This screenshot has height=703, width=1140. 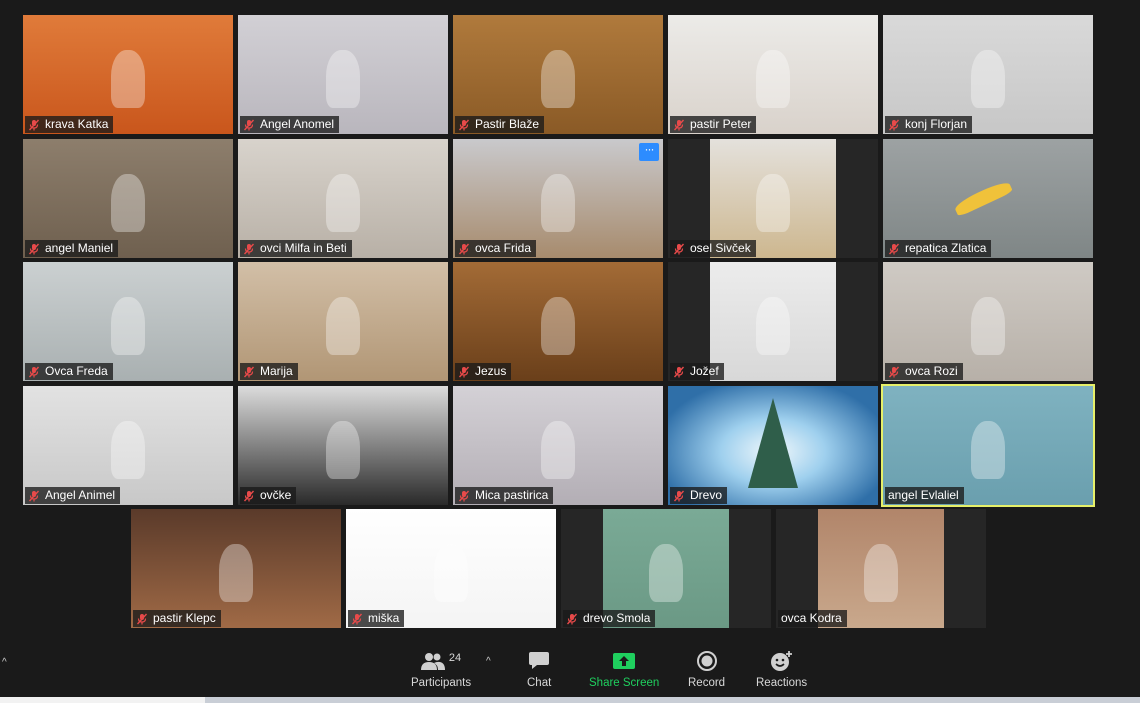 I want to click on participant-name: ovčke, so click(x=276, y=495).